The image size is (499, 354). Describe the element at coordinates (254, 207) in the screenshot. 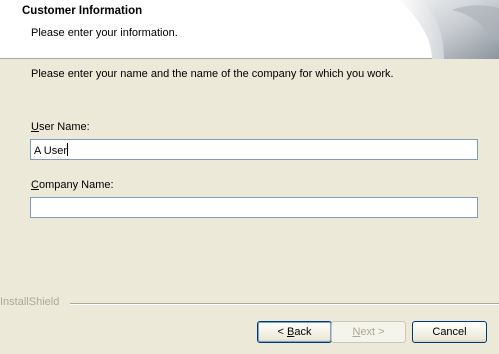

I see `company-name-field` at that location.